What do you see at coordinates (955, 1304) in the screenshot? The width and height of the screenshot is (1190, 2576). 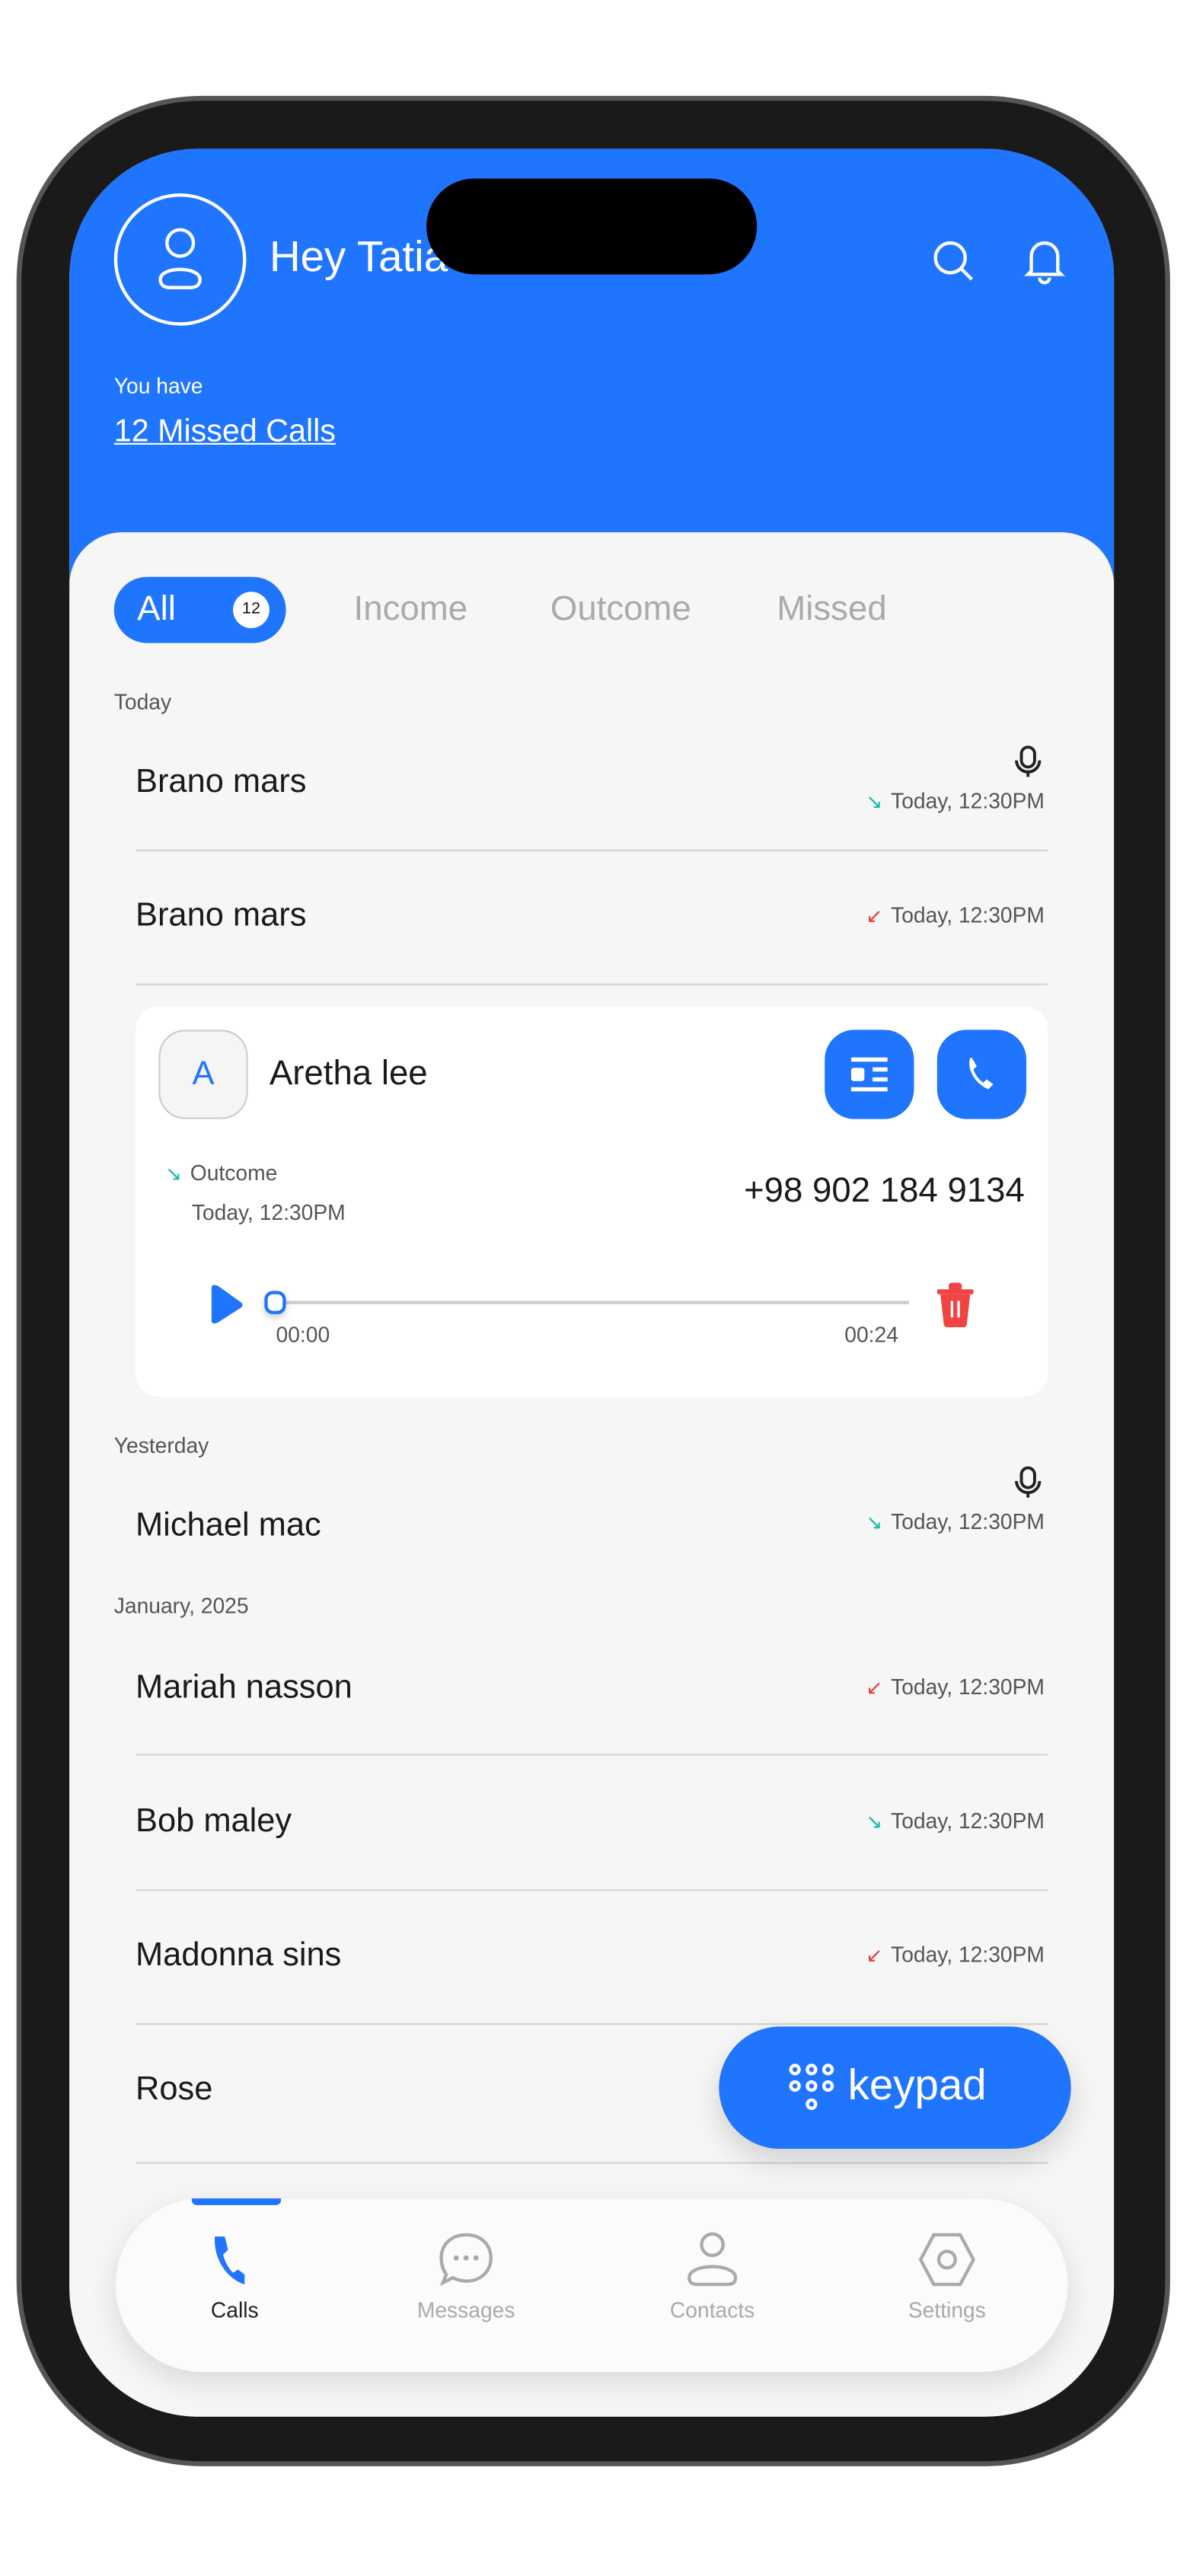 I see `trash-icon` at bounding box center [955, 1304].